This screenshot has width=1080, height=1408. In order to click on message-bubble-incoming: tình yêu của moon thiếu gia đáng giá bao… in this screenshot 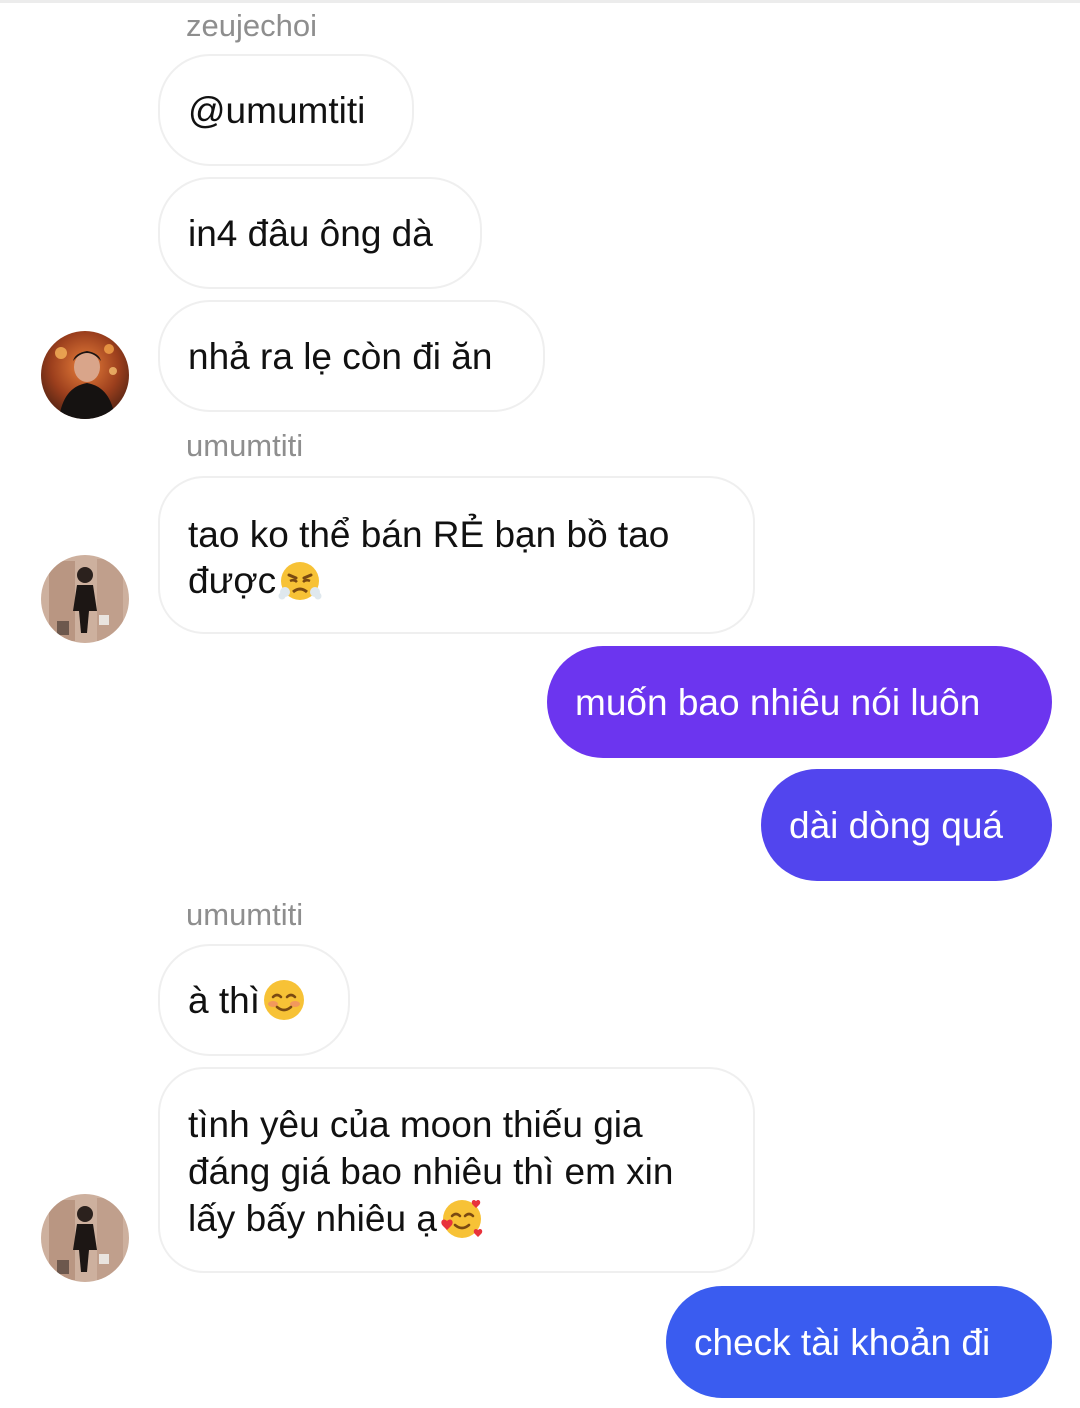, I will do `click(456, 1170)`.